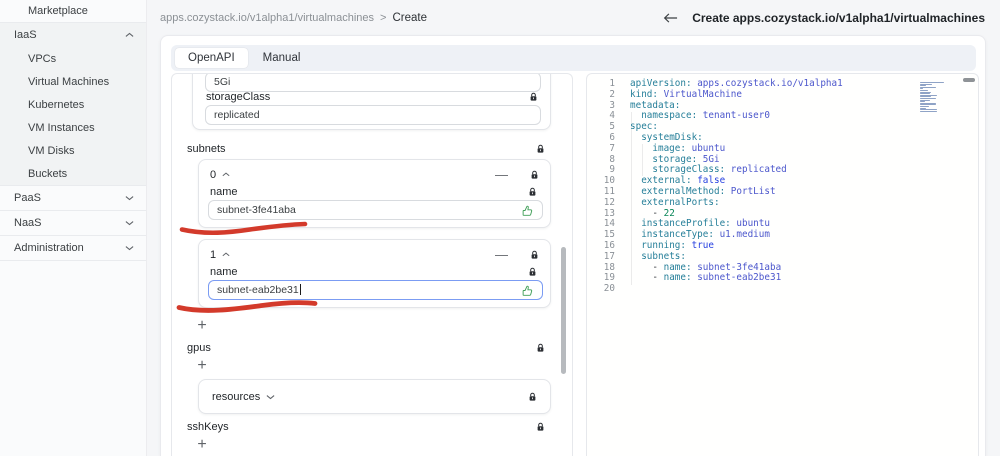  What do you see at coordinates (782, 289) in the screenshot?
I see `code-line: 20` at bounding box center [782, 289].